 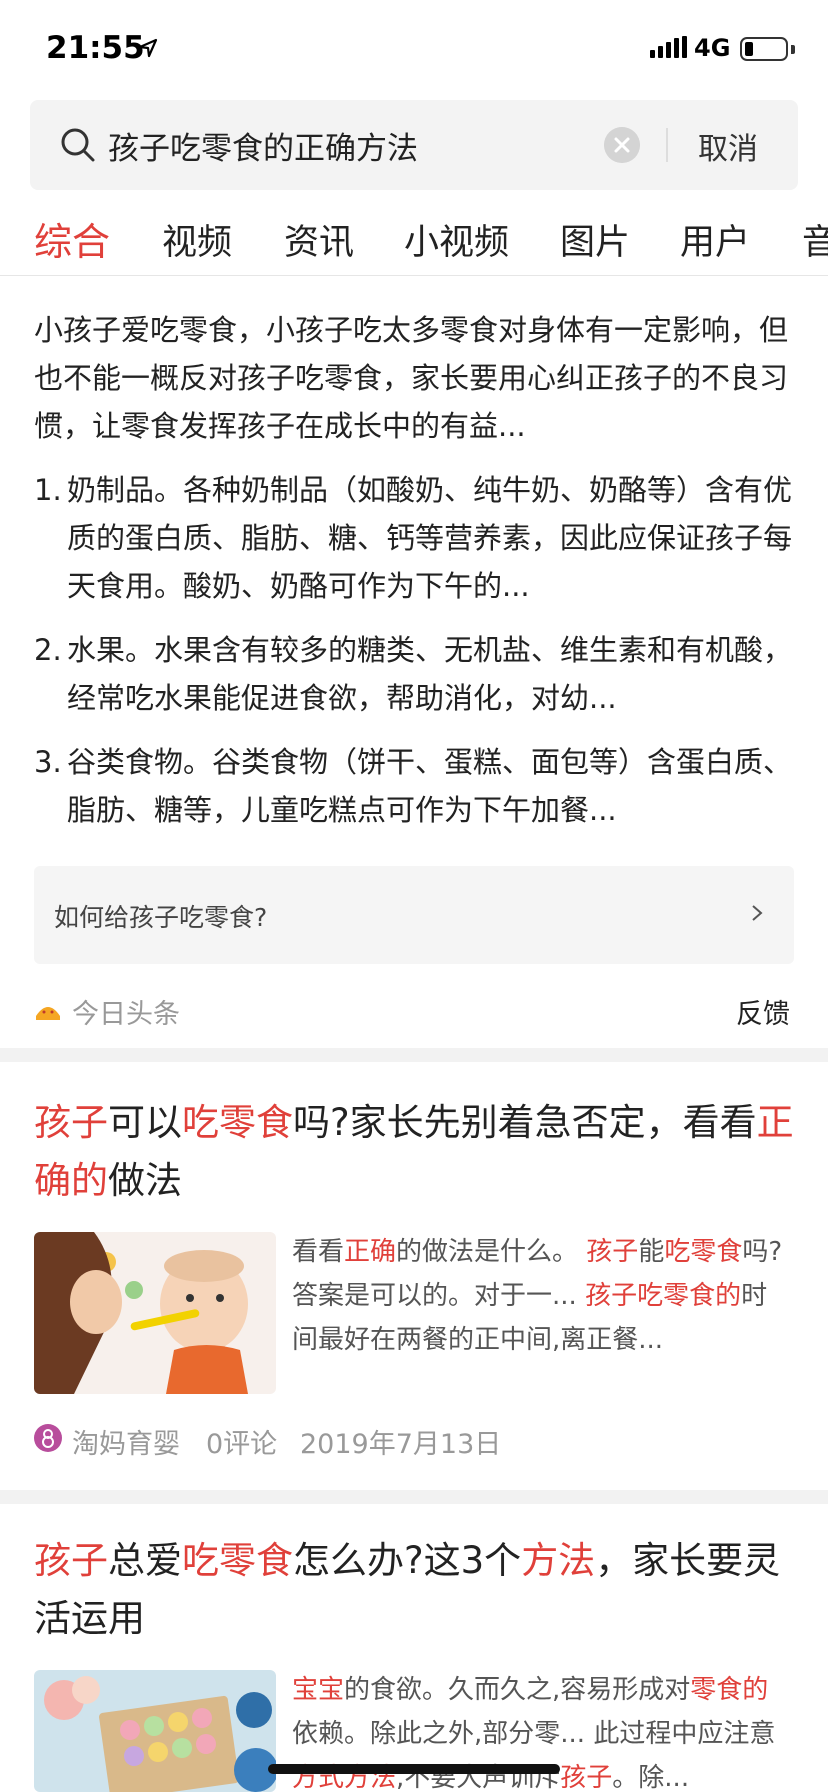 I want to click on location-arrow-icon, so click(x=148, y=48).